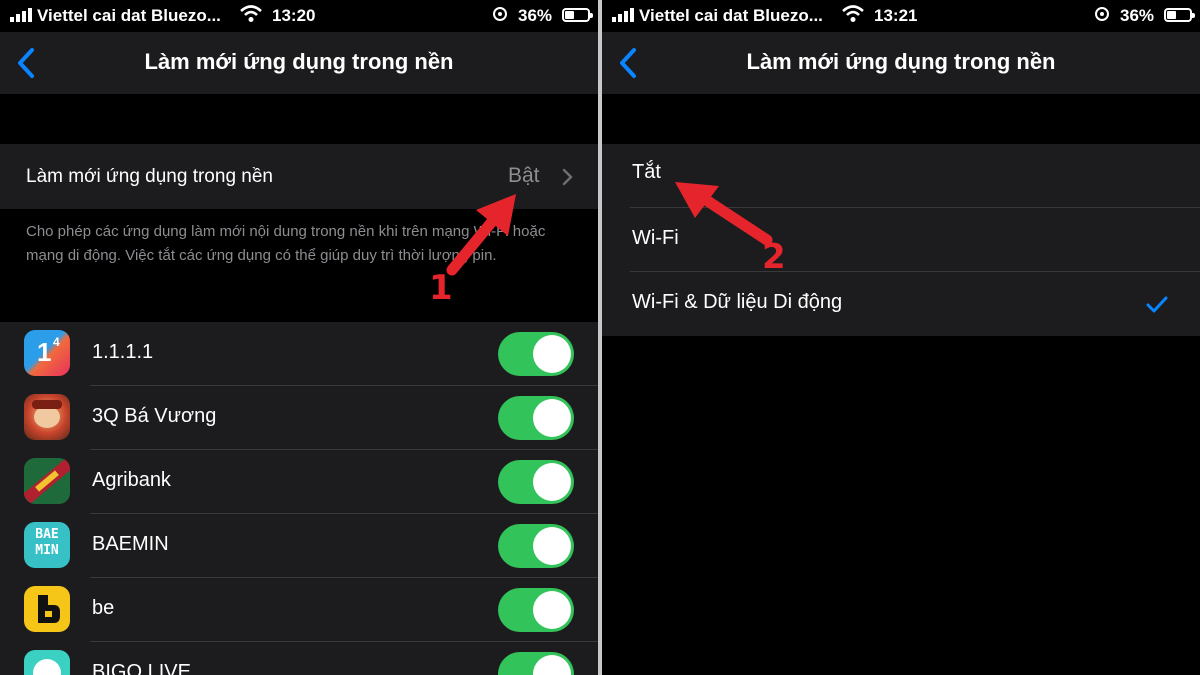 This screenshot has height=675, width=1200. I want to click on app-agribank-icon, so click(47, 481).